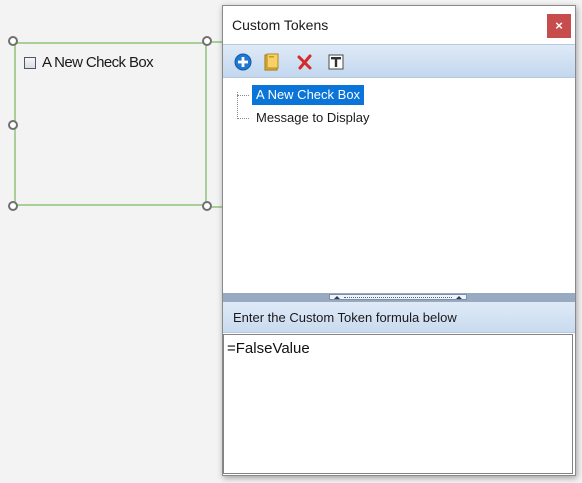  Describe the element at coordinates (217, 42) in the screenshot. I see `selection-connector-top` at that location.